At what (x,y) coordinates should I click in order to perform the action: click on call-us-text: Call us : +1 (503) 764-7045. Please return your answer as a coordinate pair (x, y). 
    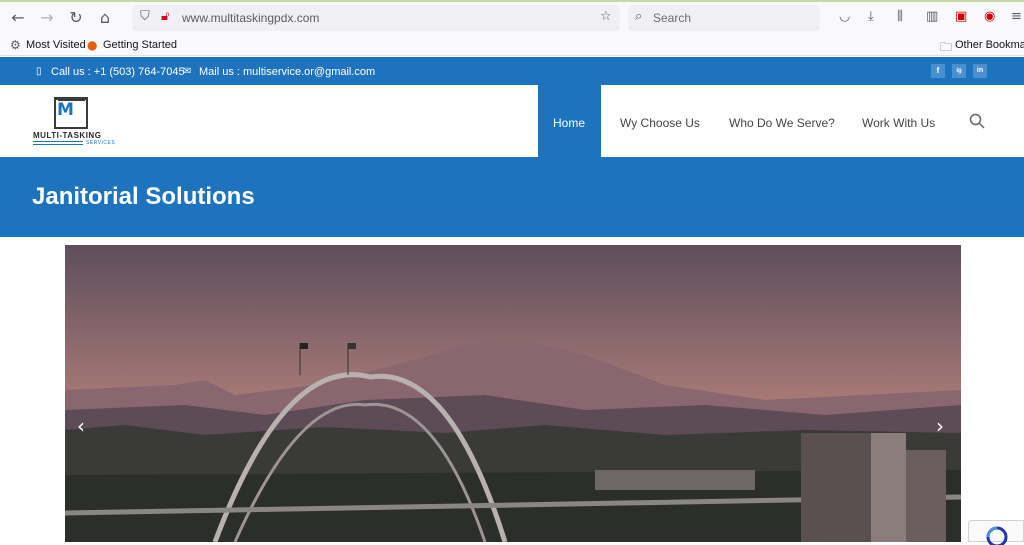
    Looking at the image, I should click on (118, 72).